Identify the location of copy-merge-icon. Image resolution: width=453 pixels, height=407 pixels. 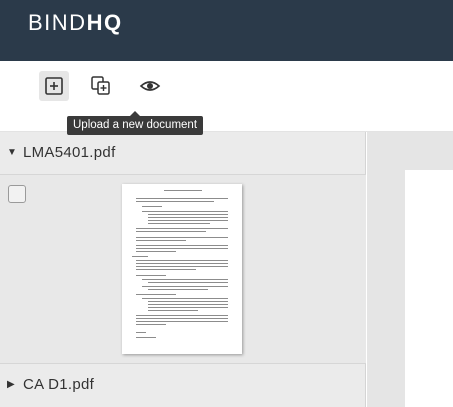
(100, 85).